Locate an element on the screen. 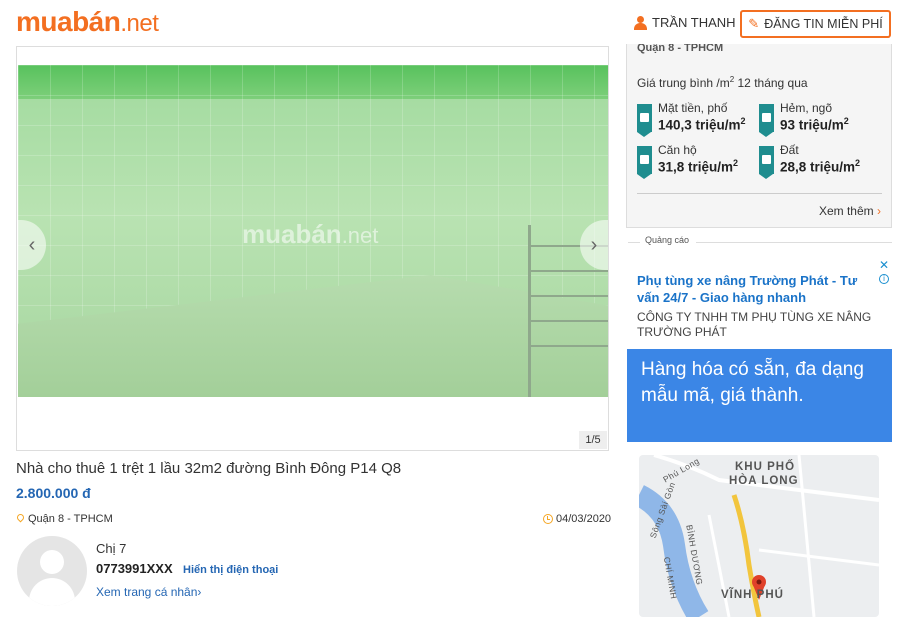 The height and width of the screenshot is (617, 900). alley-house-icon is located at coordinates (766, 120).